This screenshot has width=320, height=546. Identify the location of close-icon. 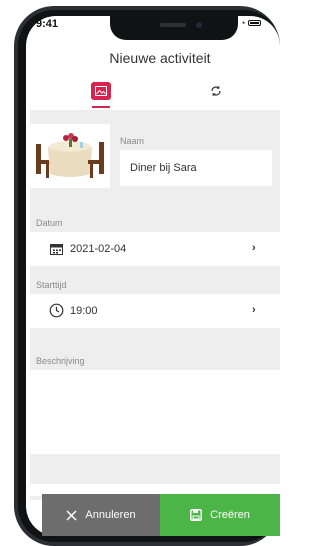
(71, 515).